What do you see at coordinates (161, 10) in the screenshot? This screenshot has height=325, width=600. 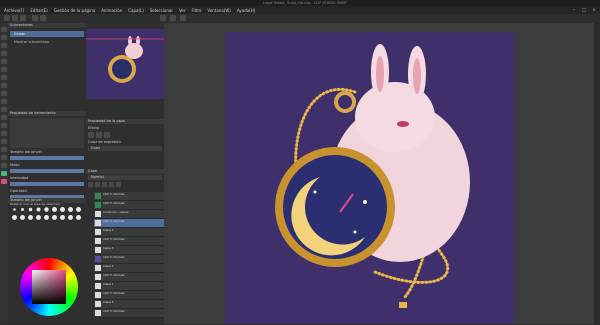 I see `menu-select: Seleccionar` at bounding box center [161, 10].